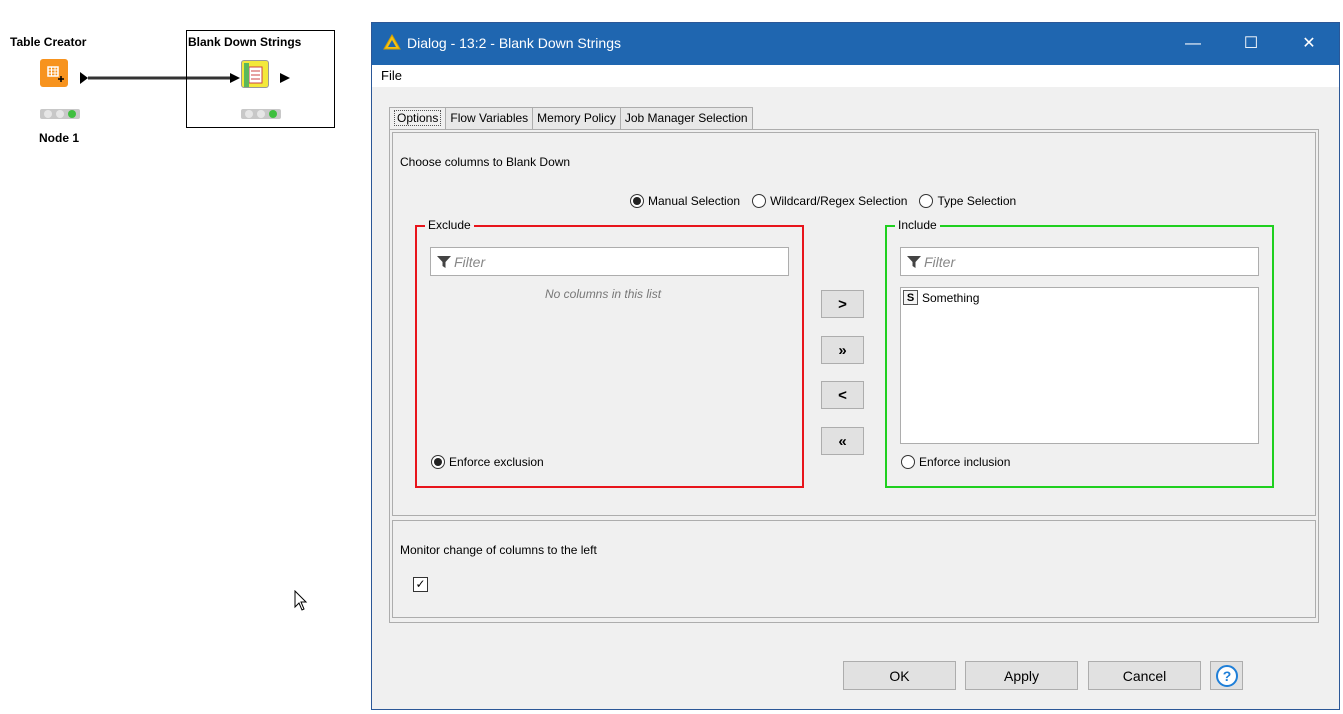  Describe the element at coordinates (438, 462) in the screenshot. I see `enforce-exclusion-dot` at that location.